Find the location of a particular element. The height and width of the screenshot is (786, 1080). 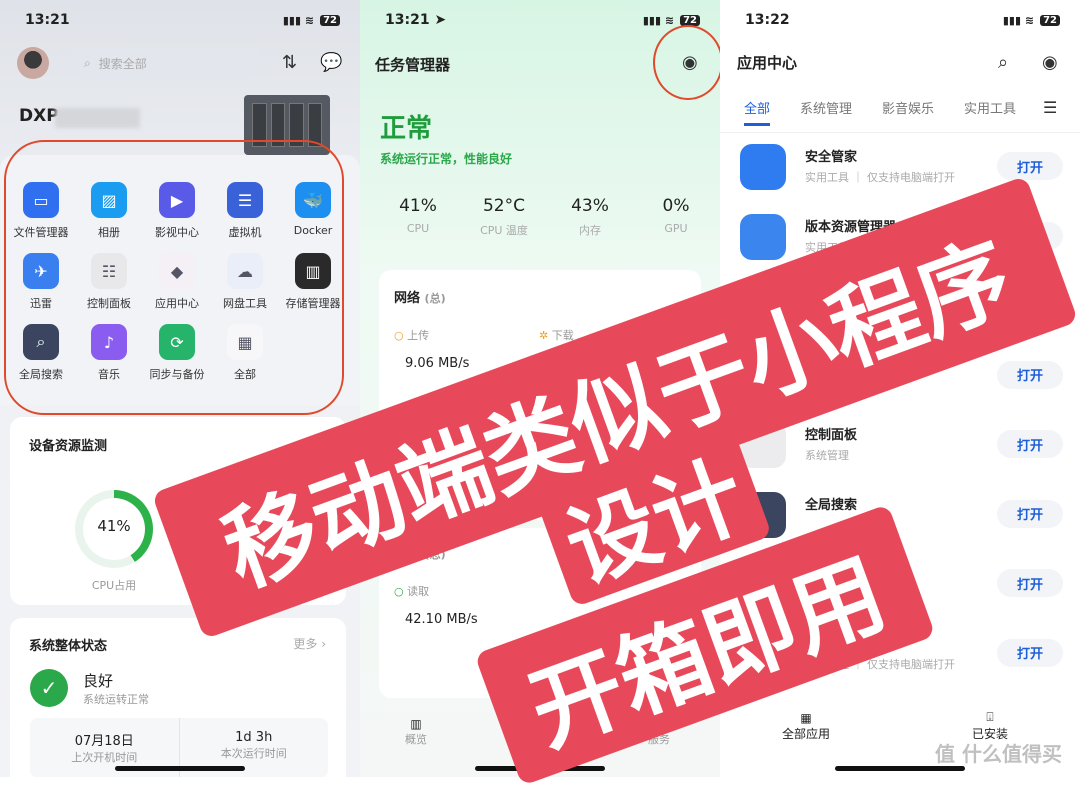

message-icon: 💬 is located at coordinates (331, 62).